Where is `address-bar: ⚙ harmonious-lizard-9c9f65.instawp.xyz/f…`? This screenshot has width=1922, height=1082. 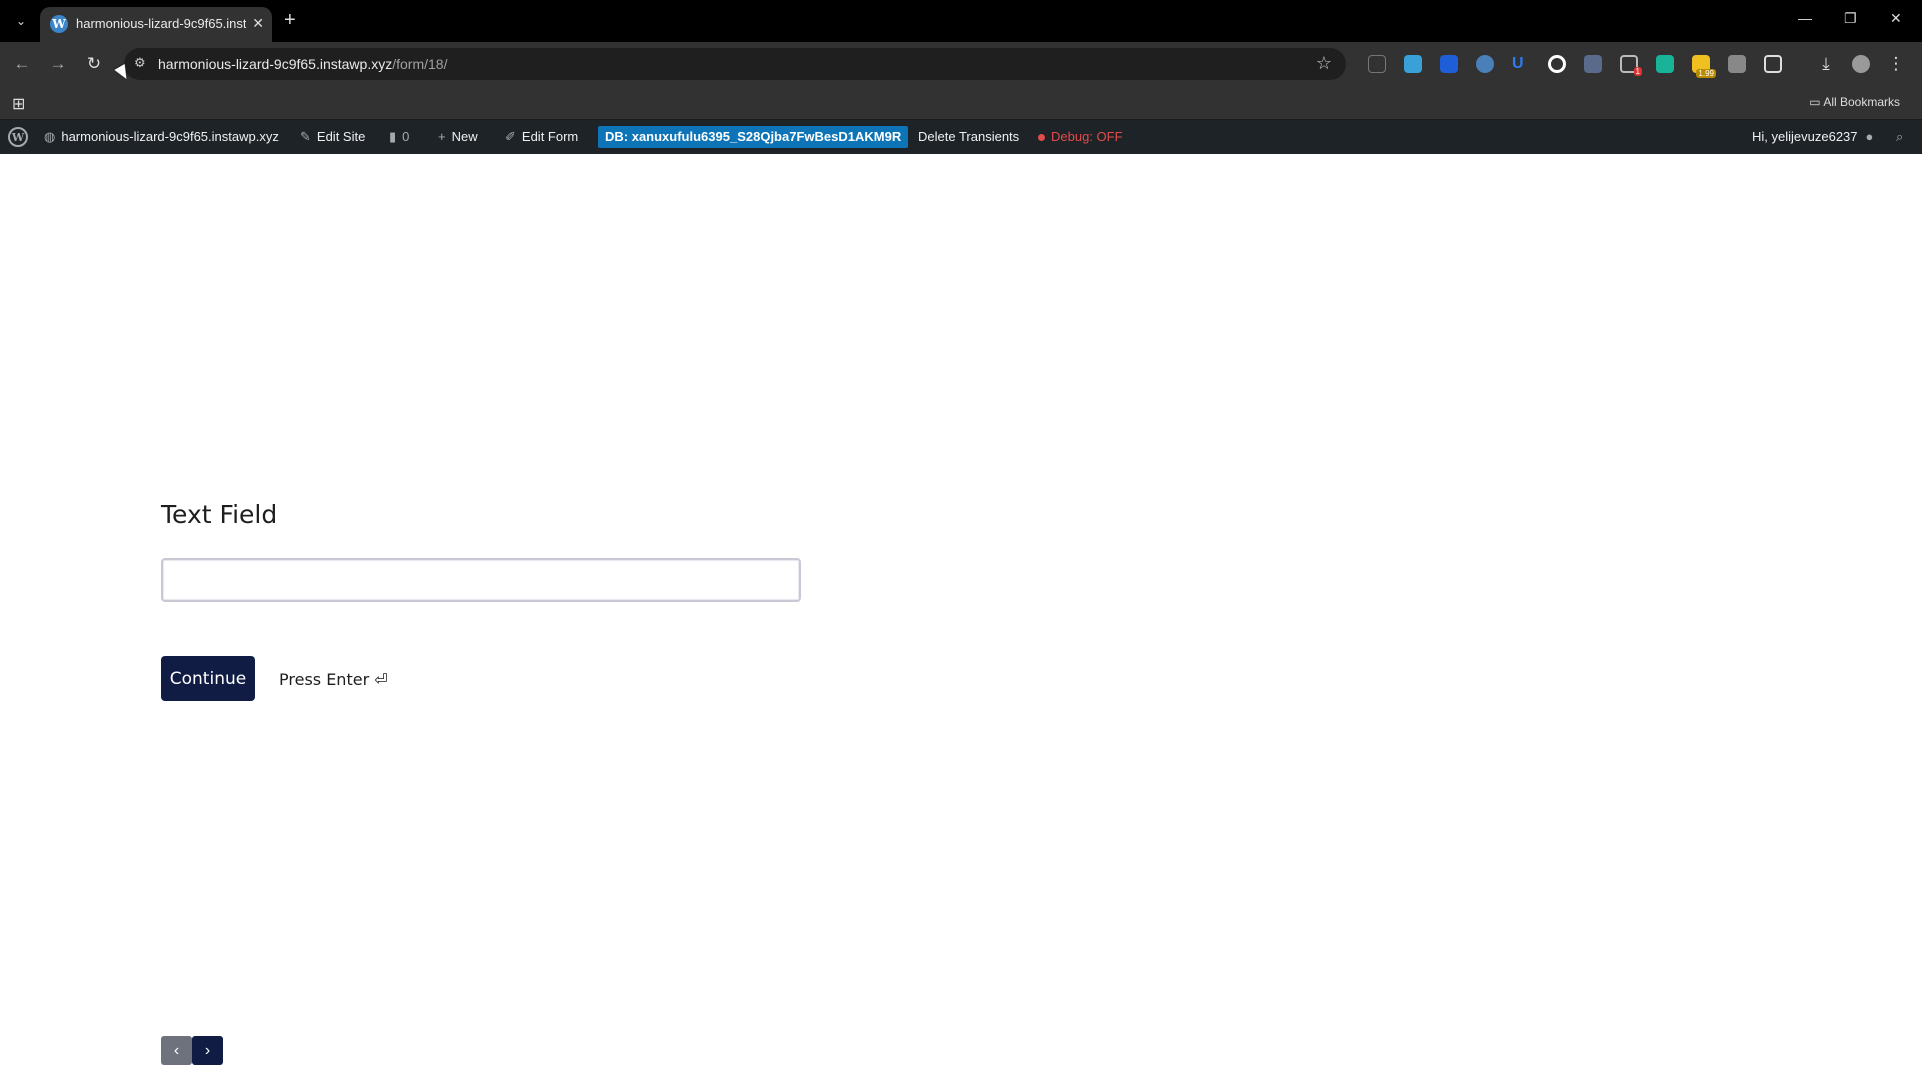
address-bar: ⚙ harmonious-lizard-9c9f65.instawp.xyz/f… is located at coordinates (735, 64).